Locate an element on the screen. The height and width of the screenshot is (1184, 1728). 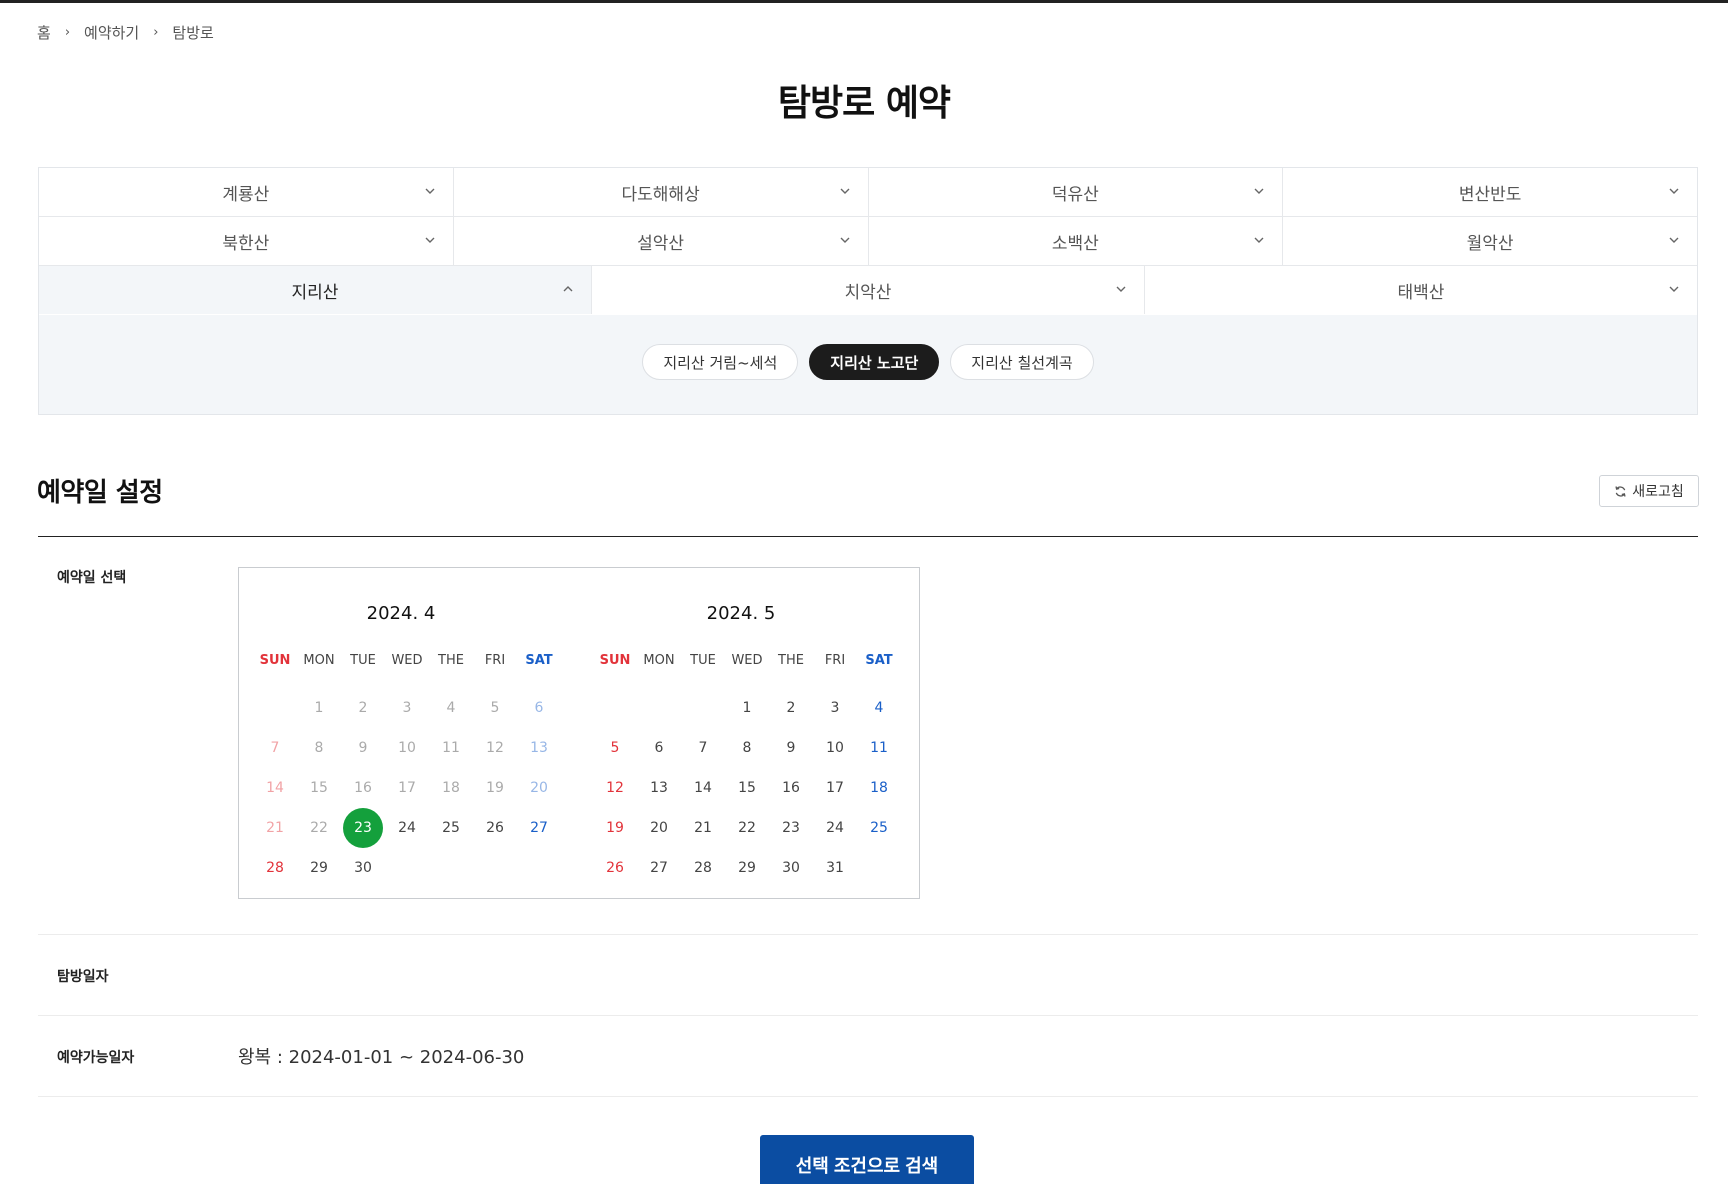
breadcrumb-home: 홈 is located at coordinates (44, 32).